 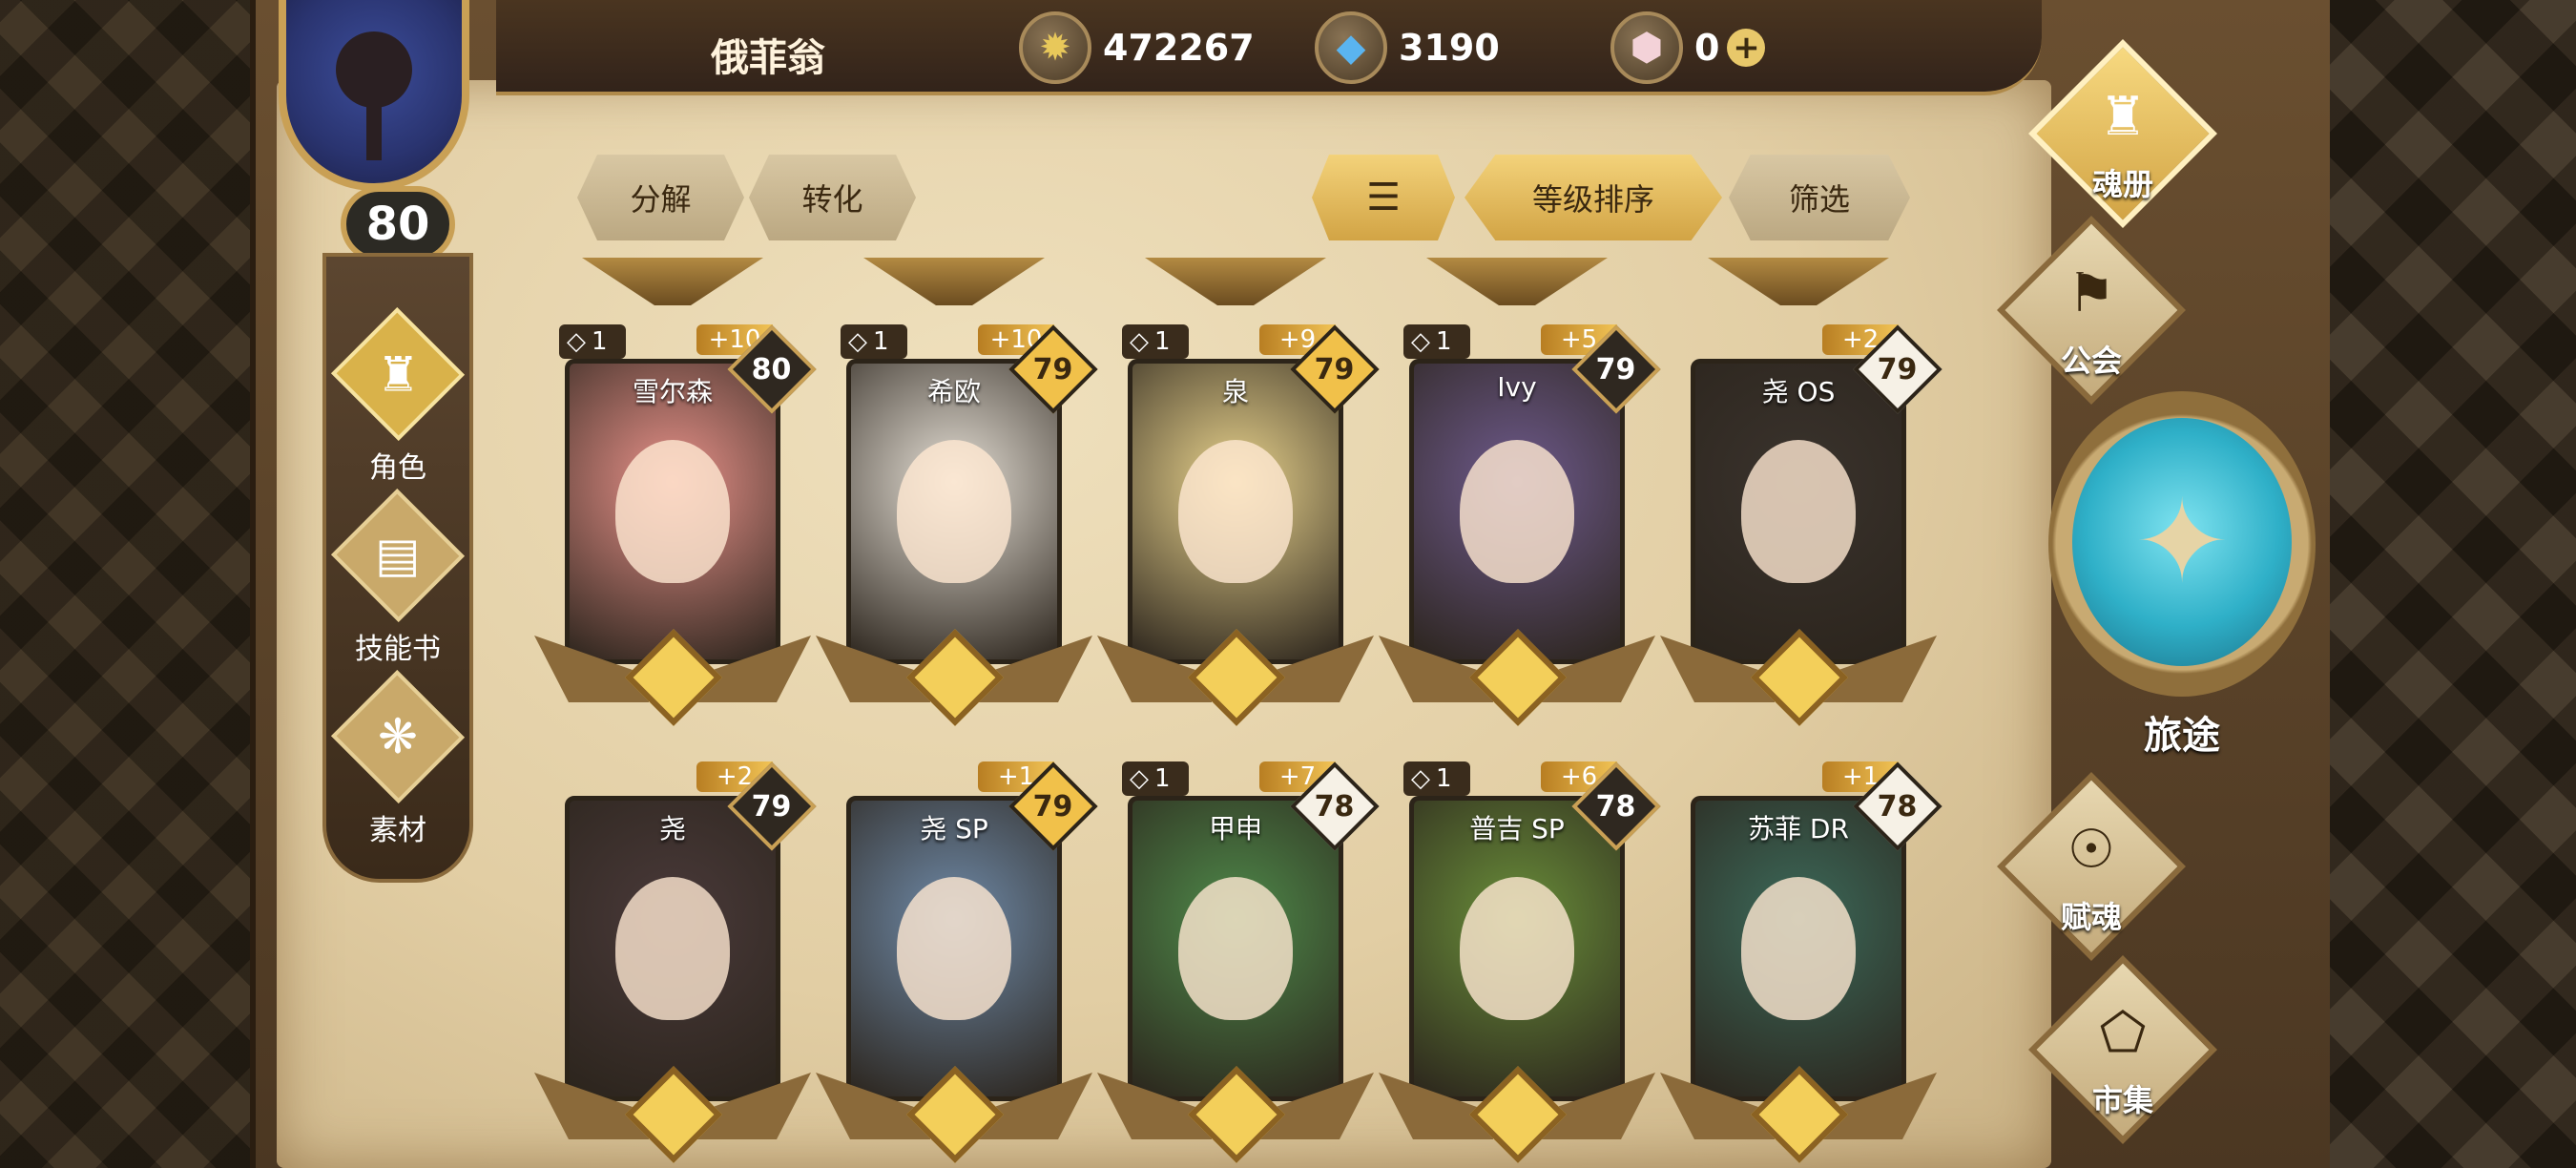 I want to click on character-card: 普吉 SP ◇ 1 +6 78, so click(x=1520, y=962).